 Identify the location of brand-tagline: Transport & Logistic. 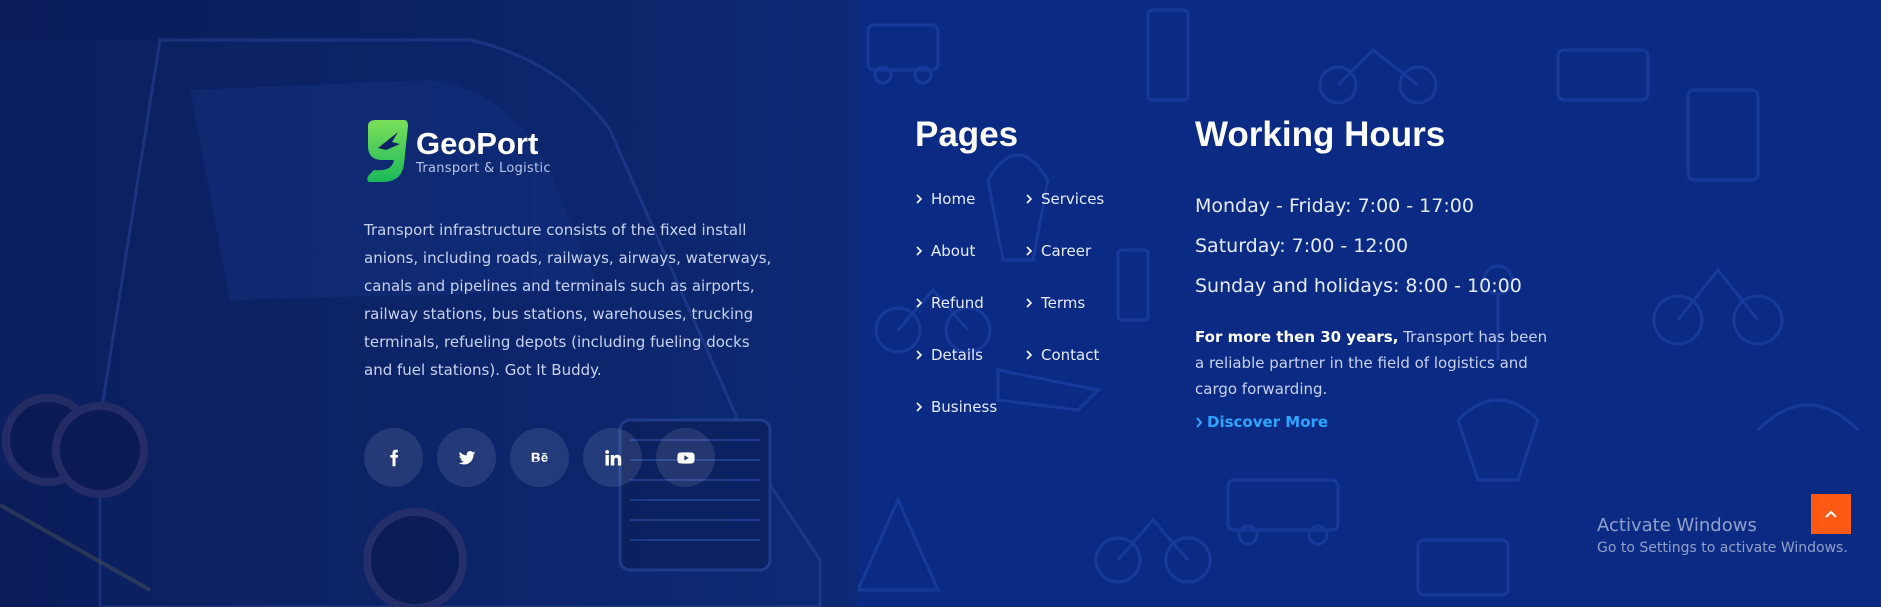
(483, 168).